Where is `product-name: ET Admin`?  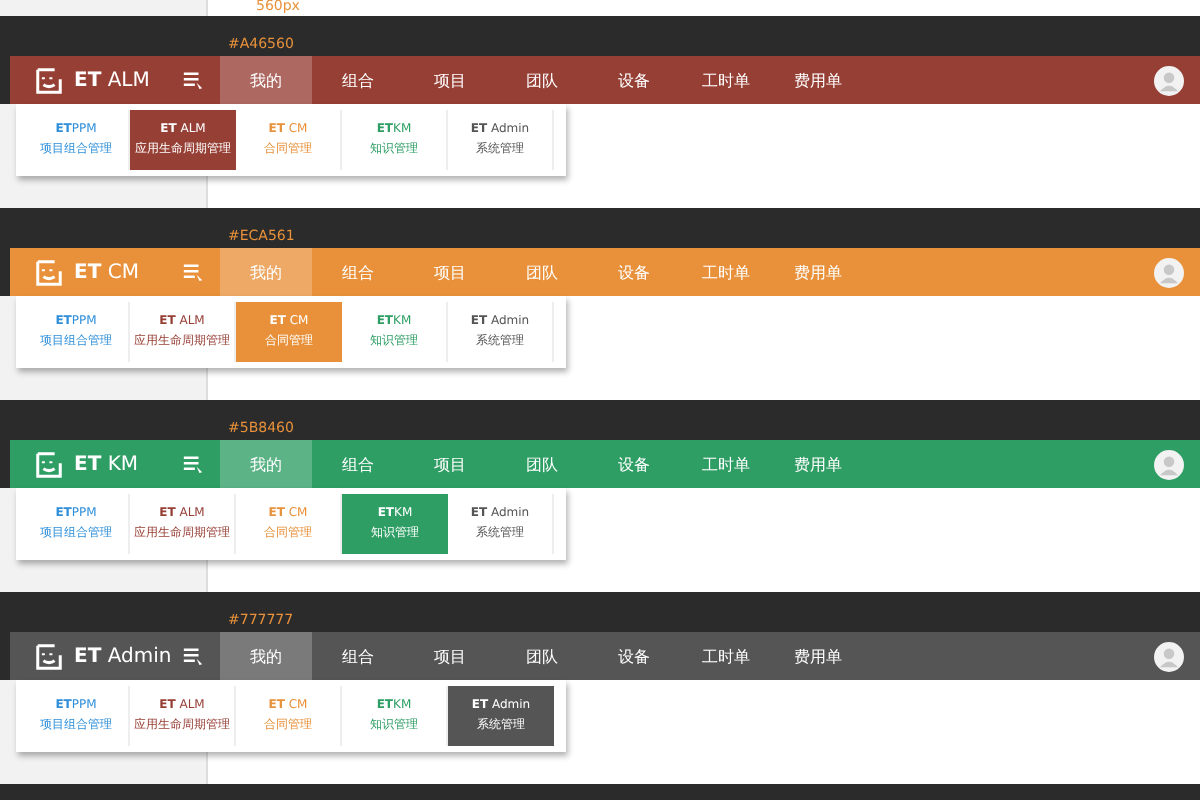
product-name: ET Admin is located at coordinates (123, 656).